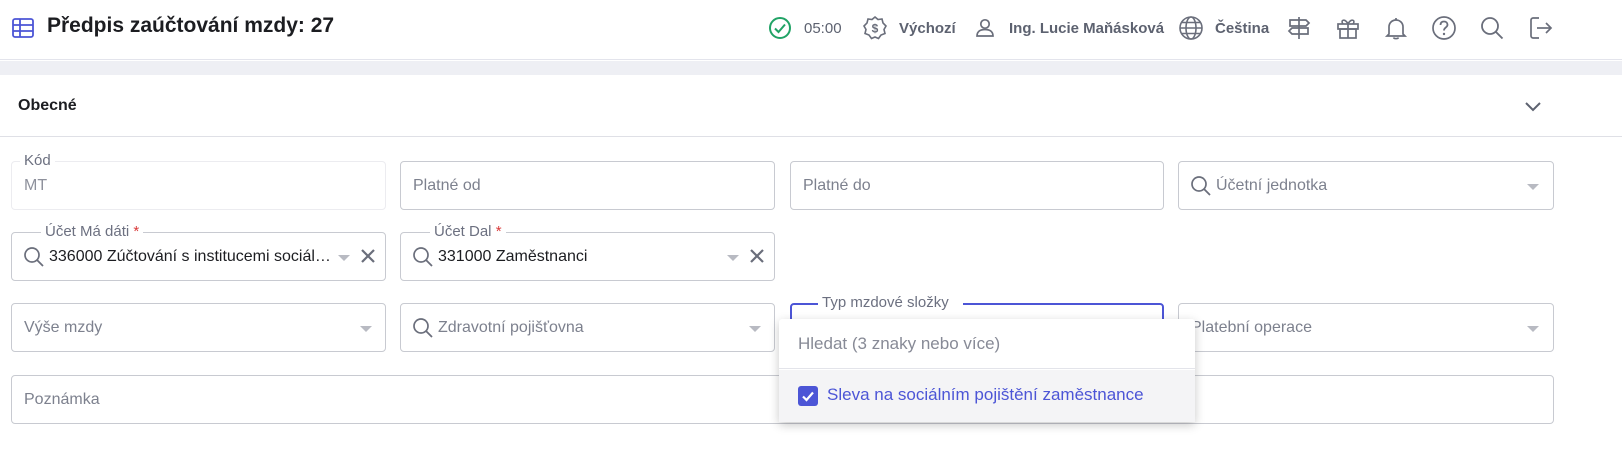  I want to click on zdravotni-pojistovna-placeholder: Zdravotní pojišťovna, so click(511, 327).